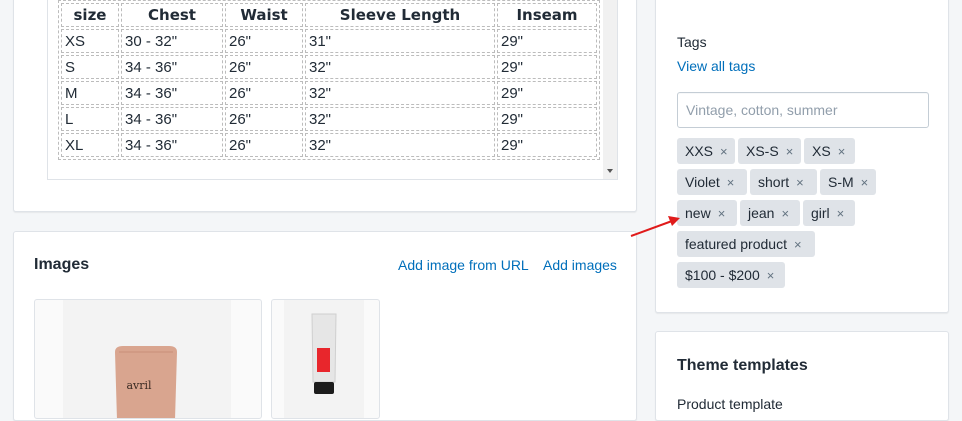 The height and width of the screenshot is (421, 962). What do you see at coordinates (90, 145) in the screenshot?
I see `cell-size: XL` at bounding box center [90, 145].